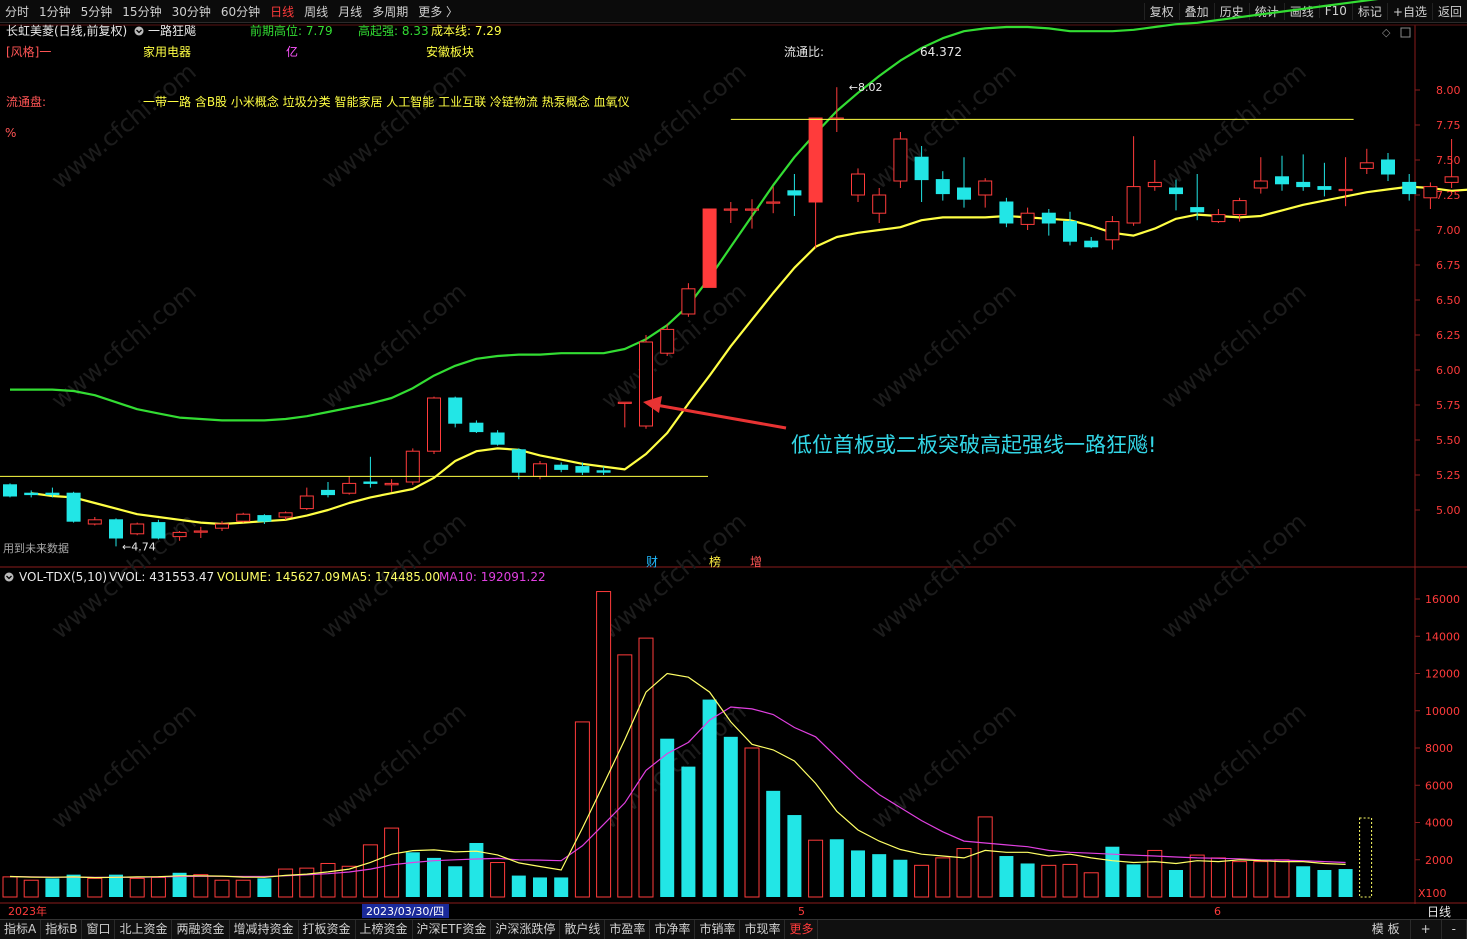 The height and width of the screenshot is (939, 1467). What do you see at coordinates (1448, 510) in the screenshot?
I see `price-tick-label-0: 5.00` at bounding box center [1448, 510].